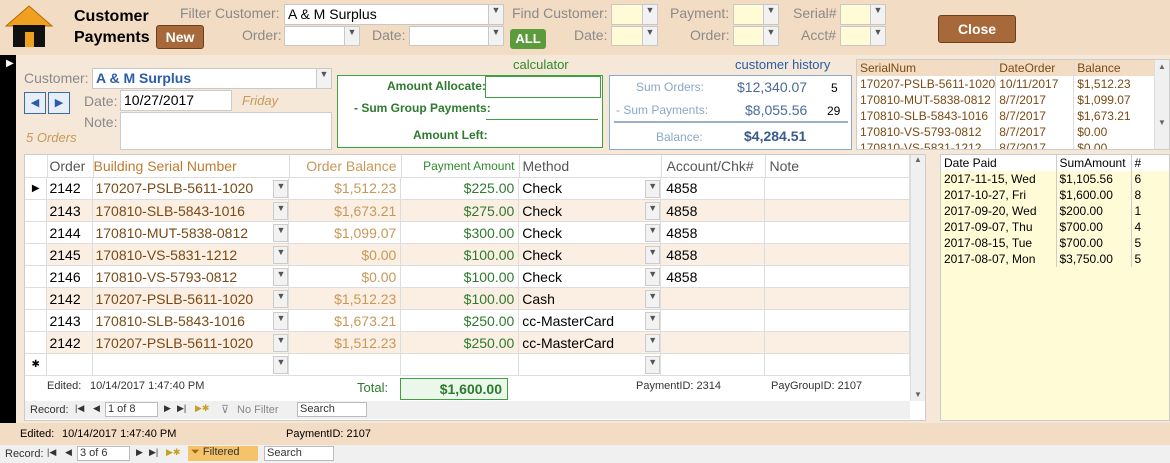 The image size is (1170, 463). What do you see at coordinates (70, 254) in the screenshot?
I see `order-cell: 2145` at bounding box center [70, 254].